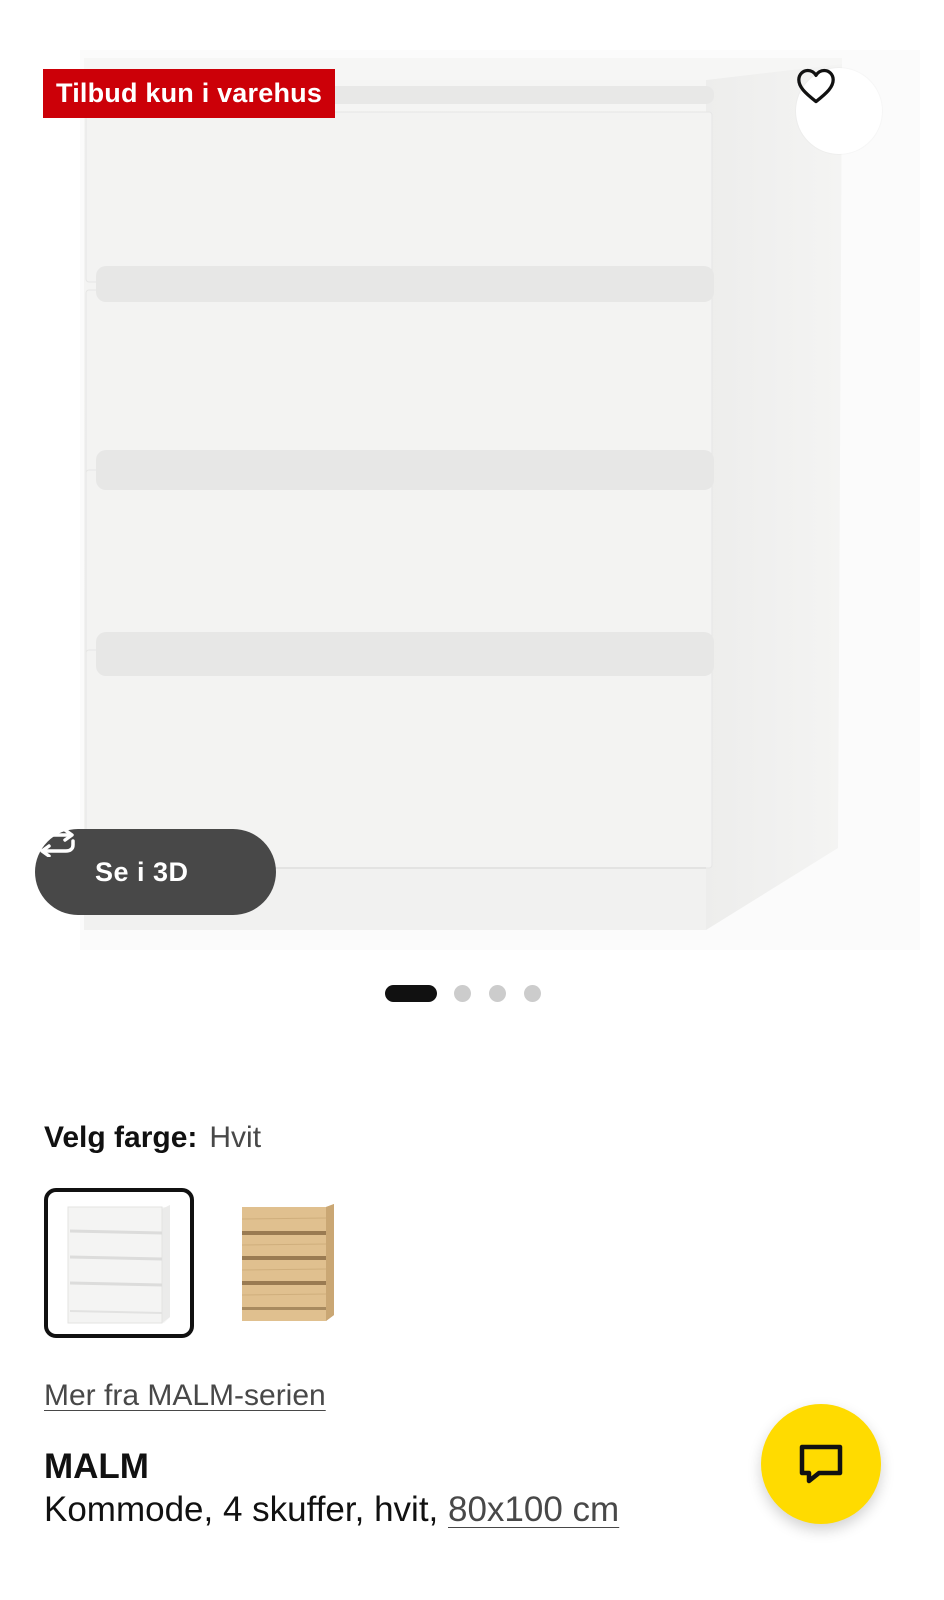 Image resolution: width=944 pixels, height=1600 pixels. What do you see at coordinates (57, 843) in the screenshot?
I see `rotate-3d-icon` at bounding box center [57, 843].